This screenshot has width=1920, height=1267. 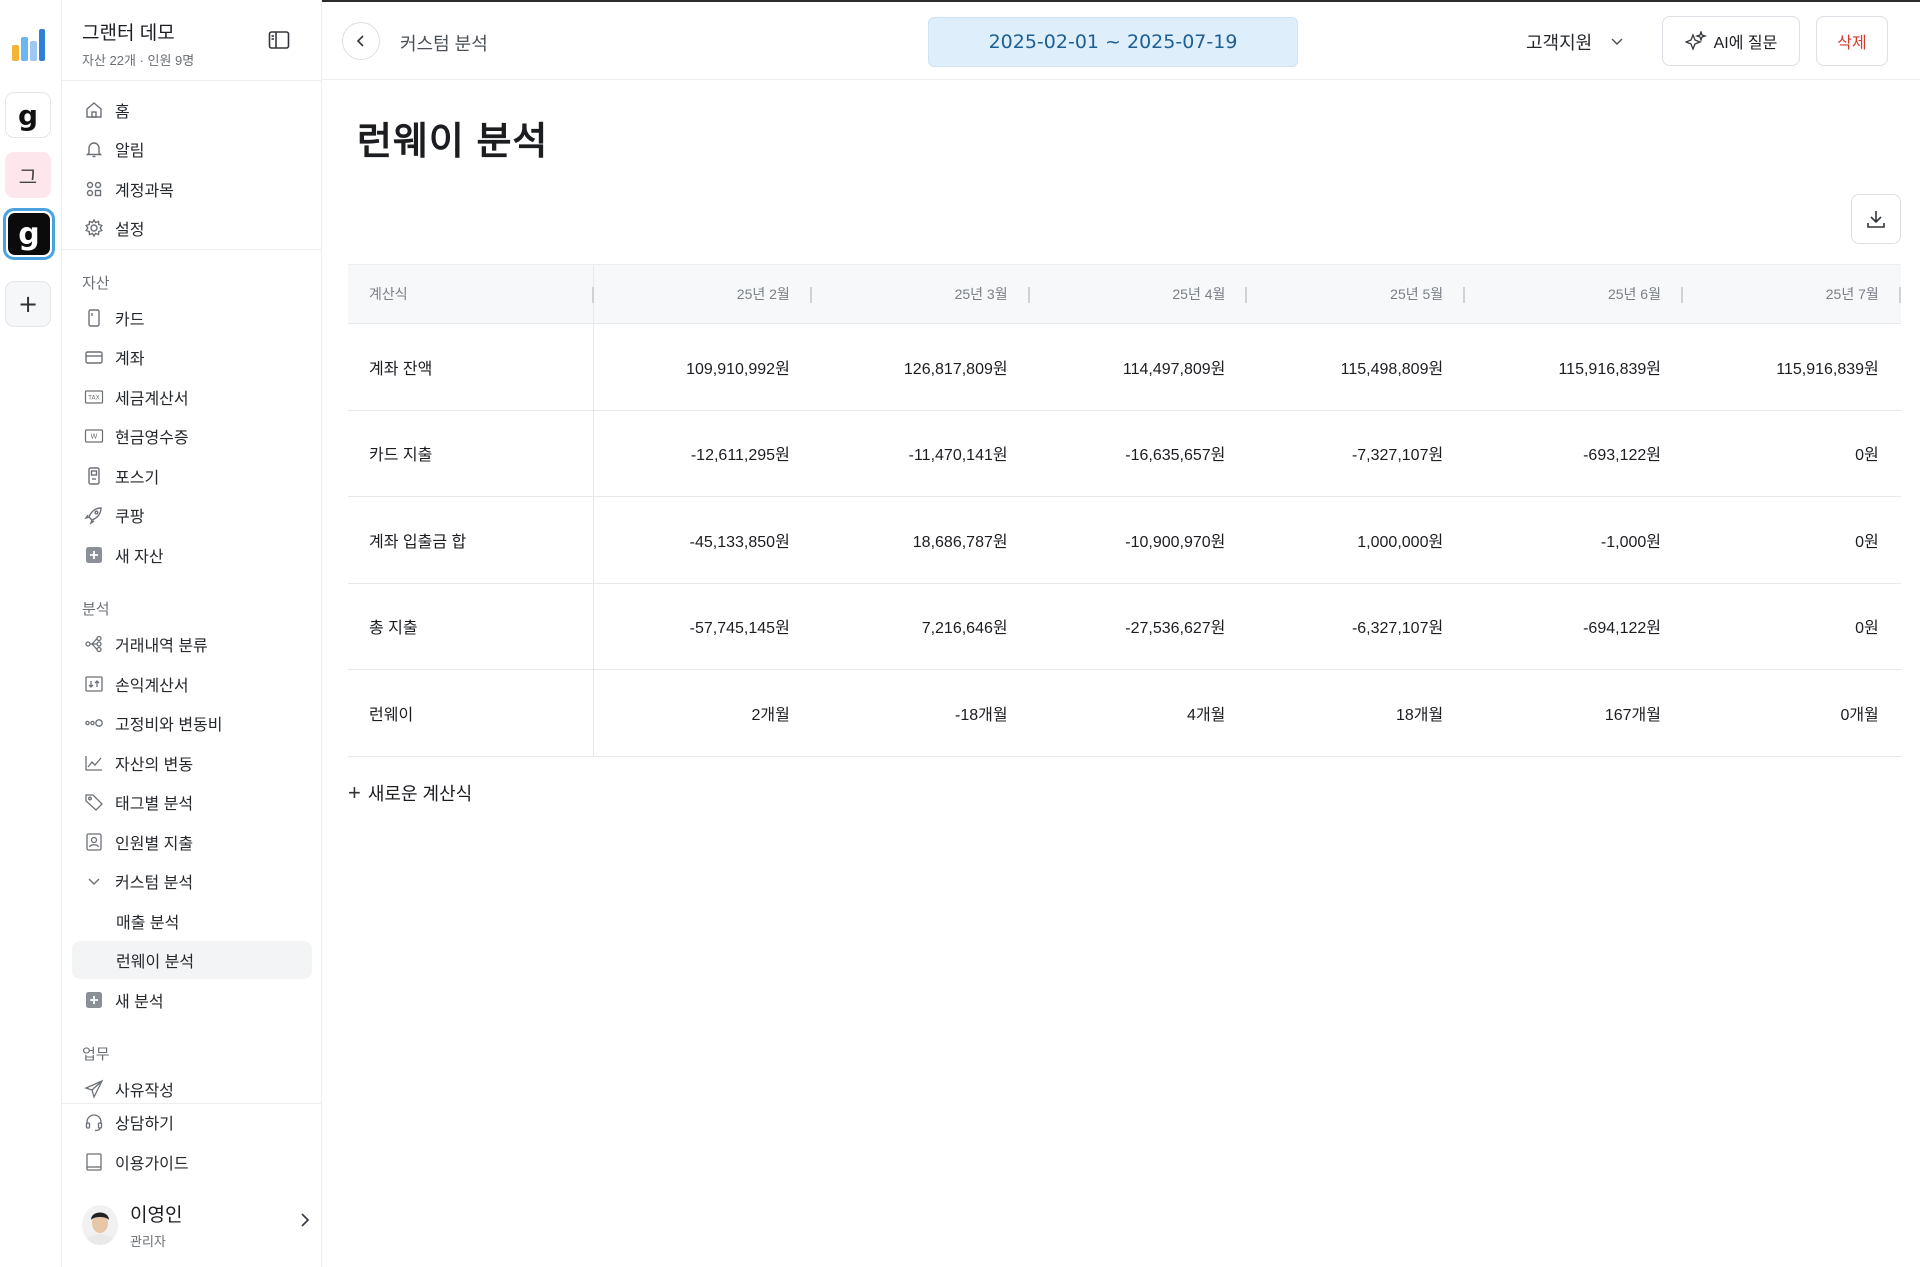 I want to click on sidebar-item-home: 홈, so click(x=192, y=110).